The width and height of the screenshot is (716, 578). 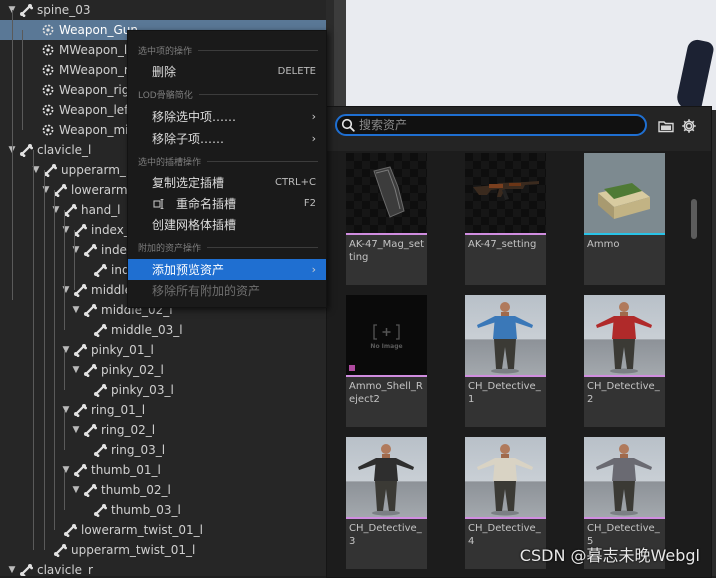 I want to click on tree-row: ▼ clavicle_r, so click(x=163, y=568).